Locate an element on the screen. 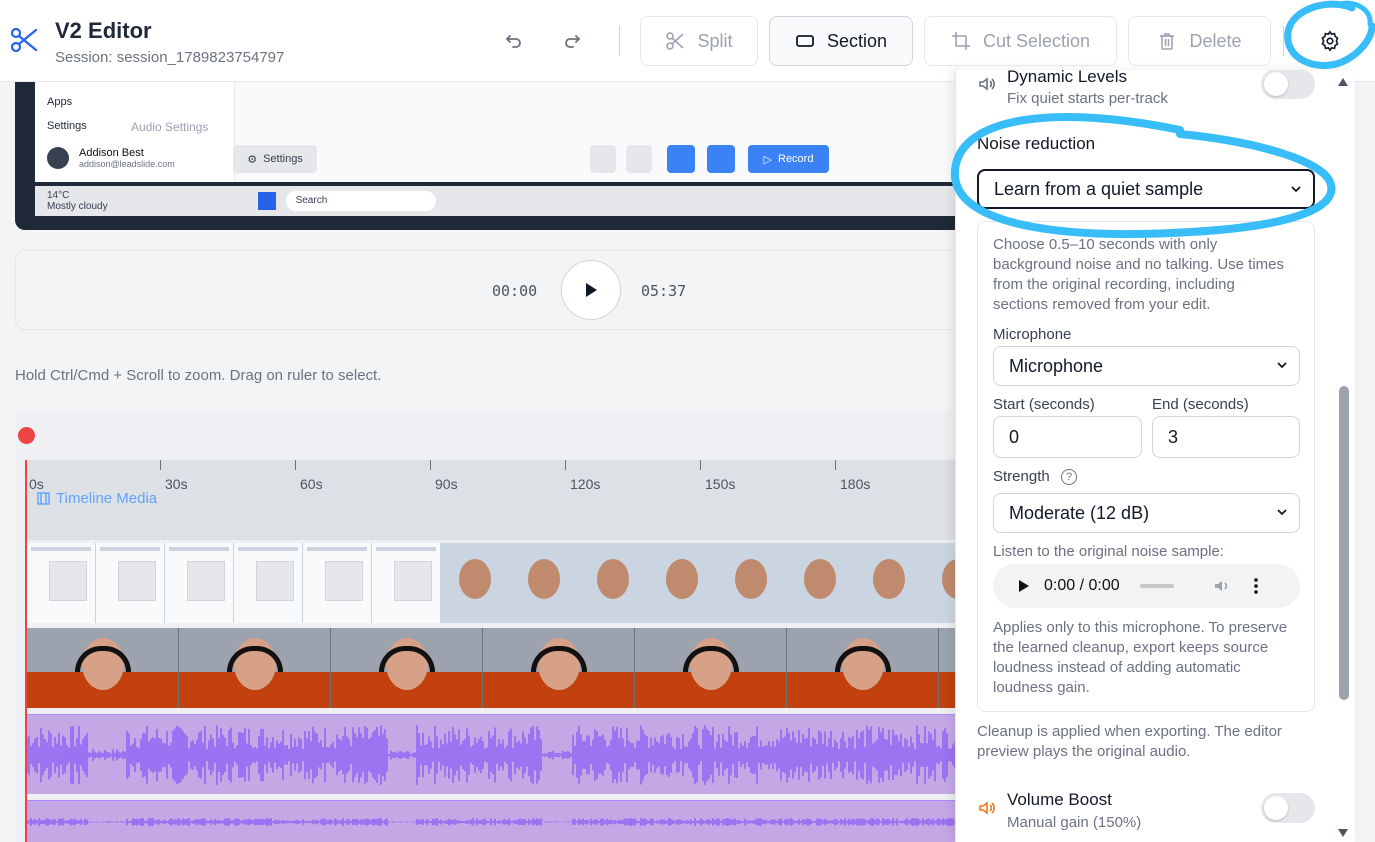 Image resolution: width=1375 pixels, height=842 pixels. noise-sample-audio-player: 0:00 / 0:00 is located at coordinates (1146, 586).